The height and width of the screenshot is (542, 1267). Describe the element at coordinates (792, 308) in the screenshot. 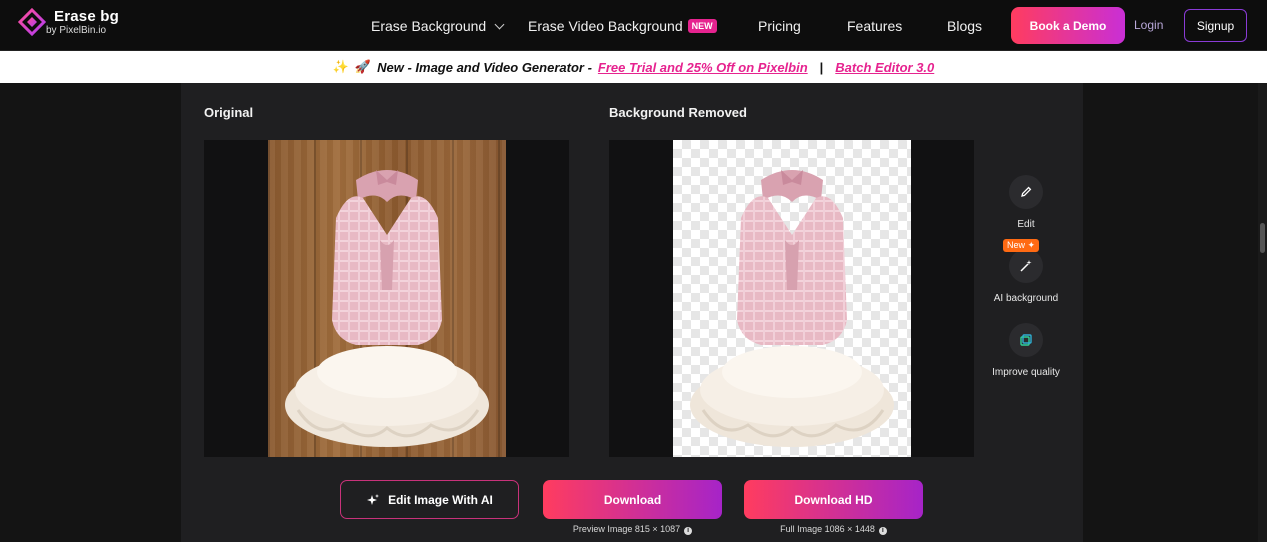

I see `dress-cutout-image` at that location.